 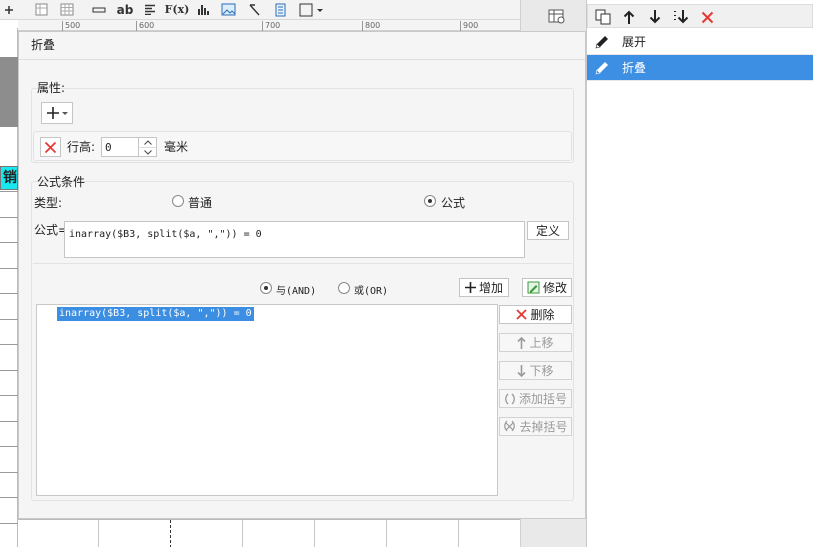 I want to click on row-height-input: 0, so click(x=108, y=147).